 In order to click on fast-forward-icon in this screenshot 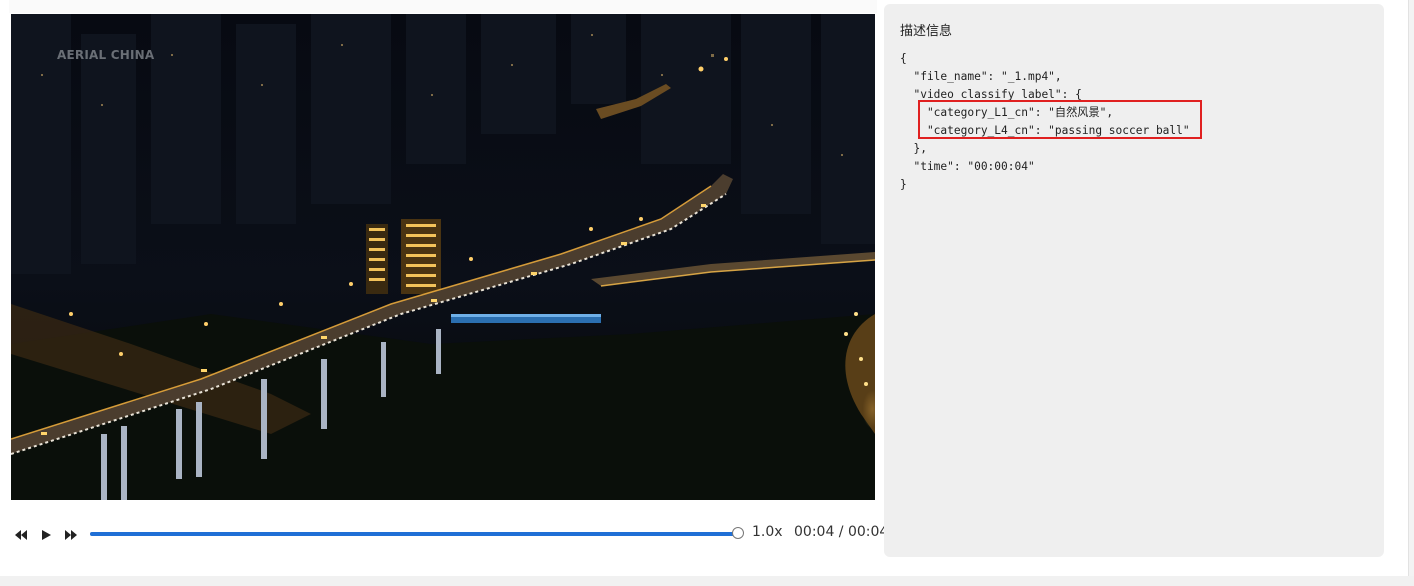, I will do `click(71, 535)`.